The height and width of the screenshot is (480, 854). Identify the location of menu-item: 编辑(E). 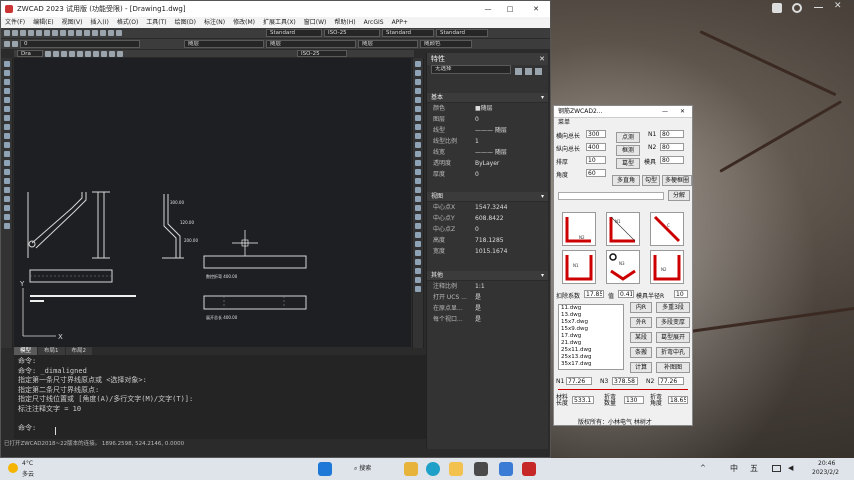
(43, 22).